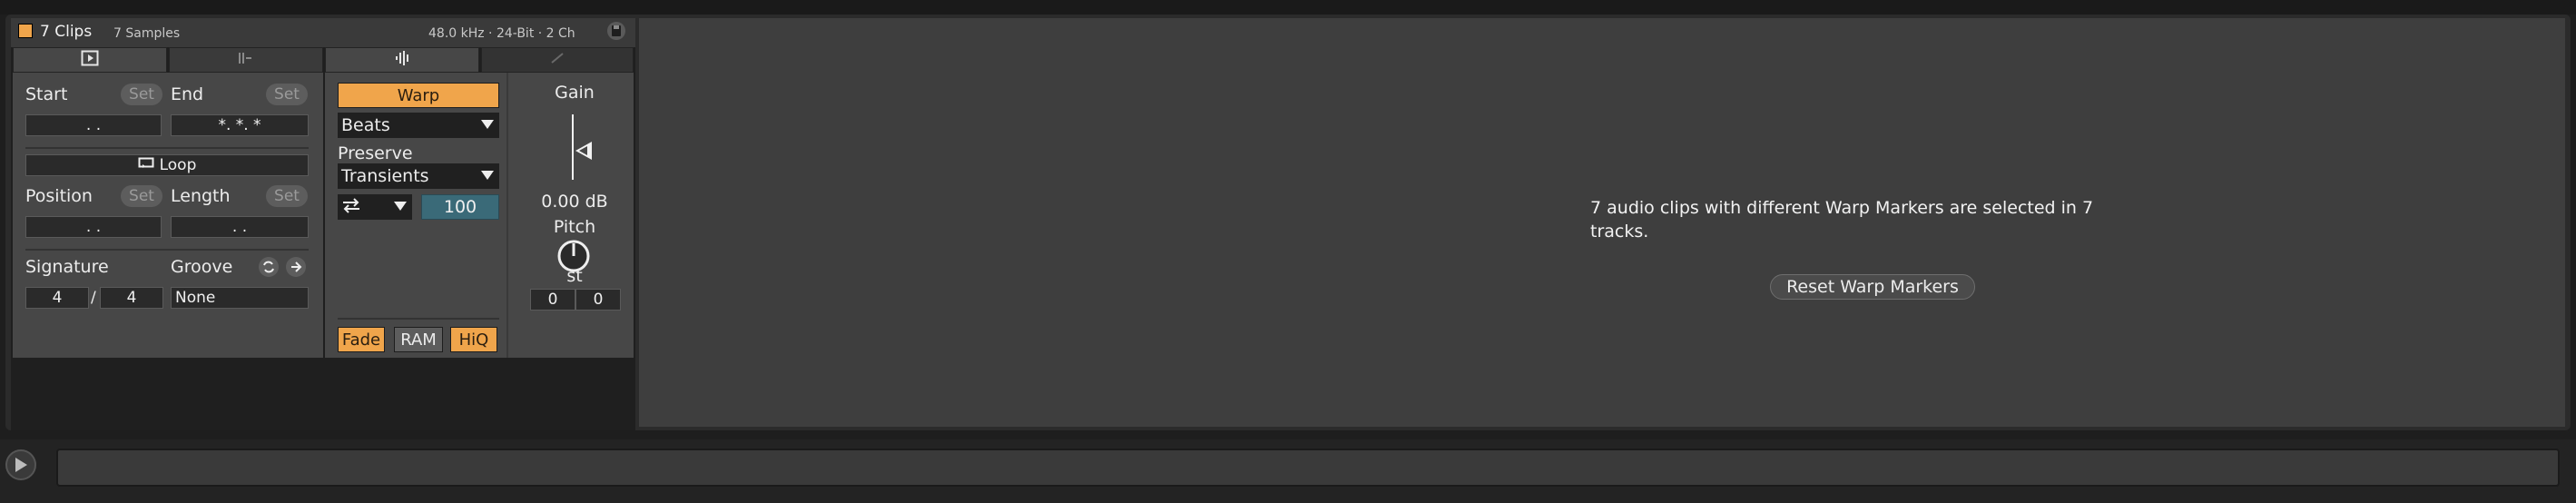 This screenshot has width=2576, height=503. What do you see at coordinates (574, 227) in the screenshot?
I see `pitch-label: Pitch` at bounding box center [574, 227].